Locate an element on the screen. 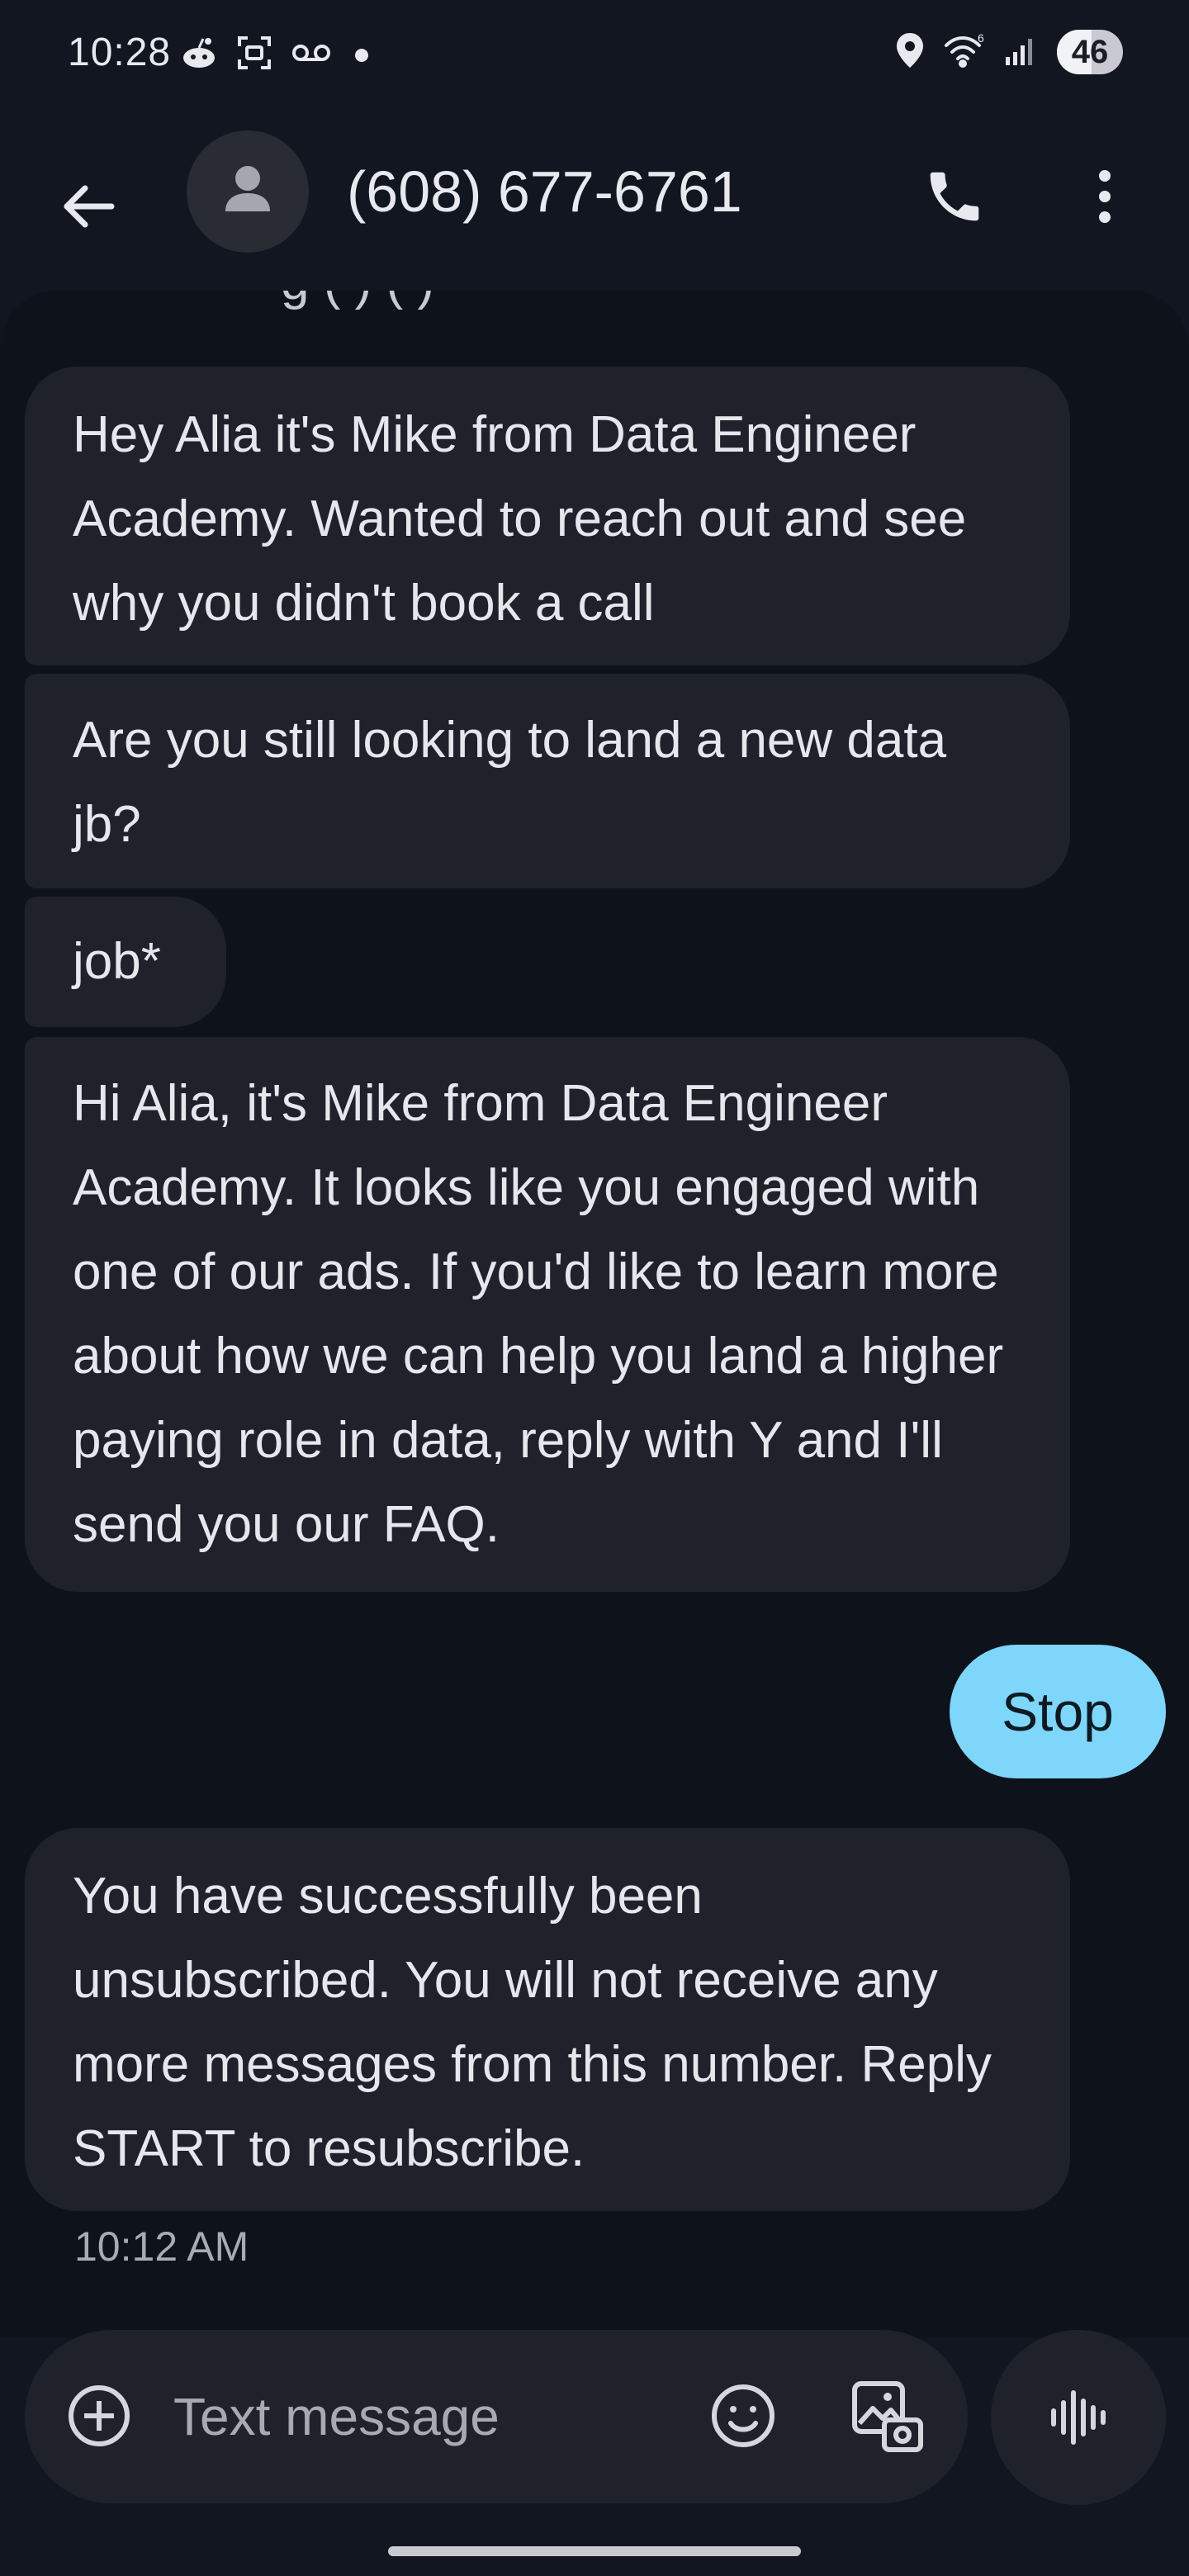 The image size is (1189, 2576). location-icon is located at coordinates (910, 52).